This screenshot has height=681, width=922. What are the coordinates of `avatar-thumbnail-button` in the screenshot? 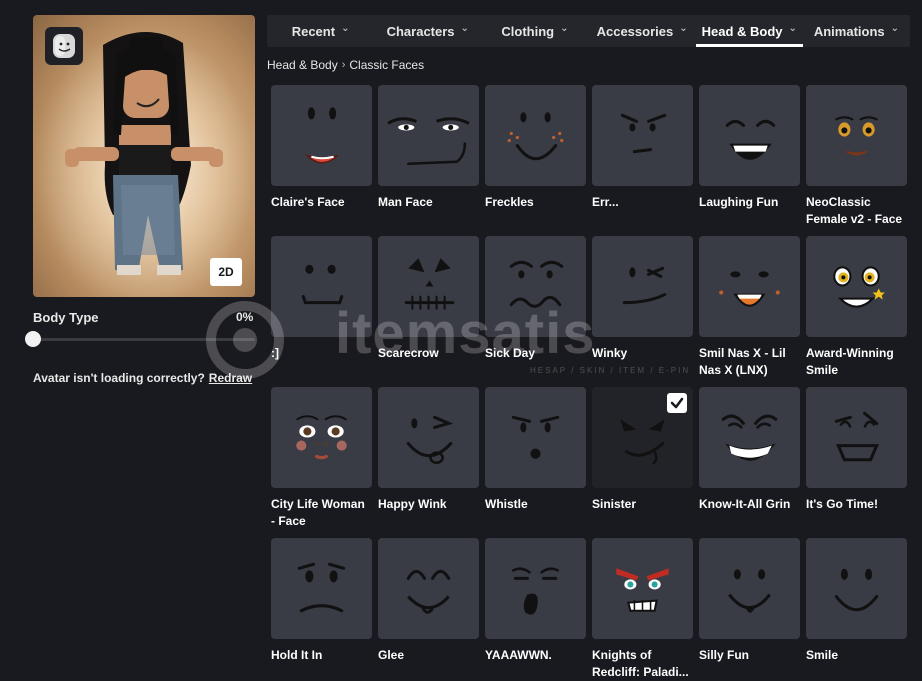 It's located at (64, 46).